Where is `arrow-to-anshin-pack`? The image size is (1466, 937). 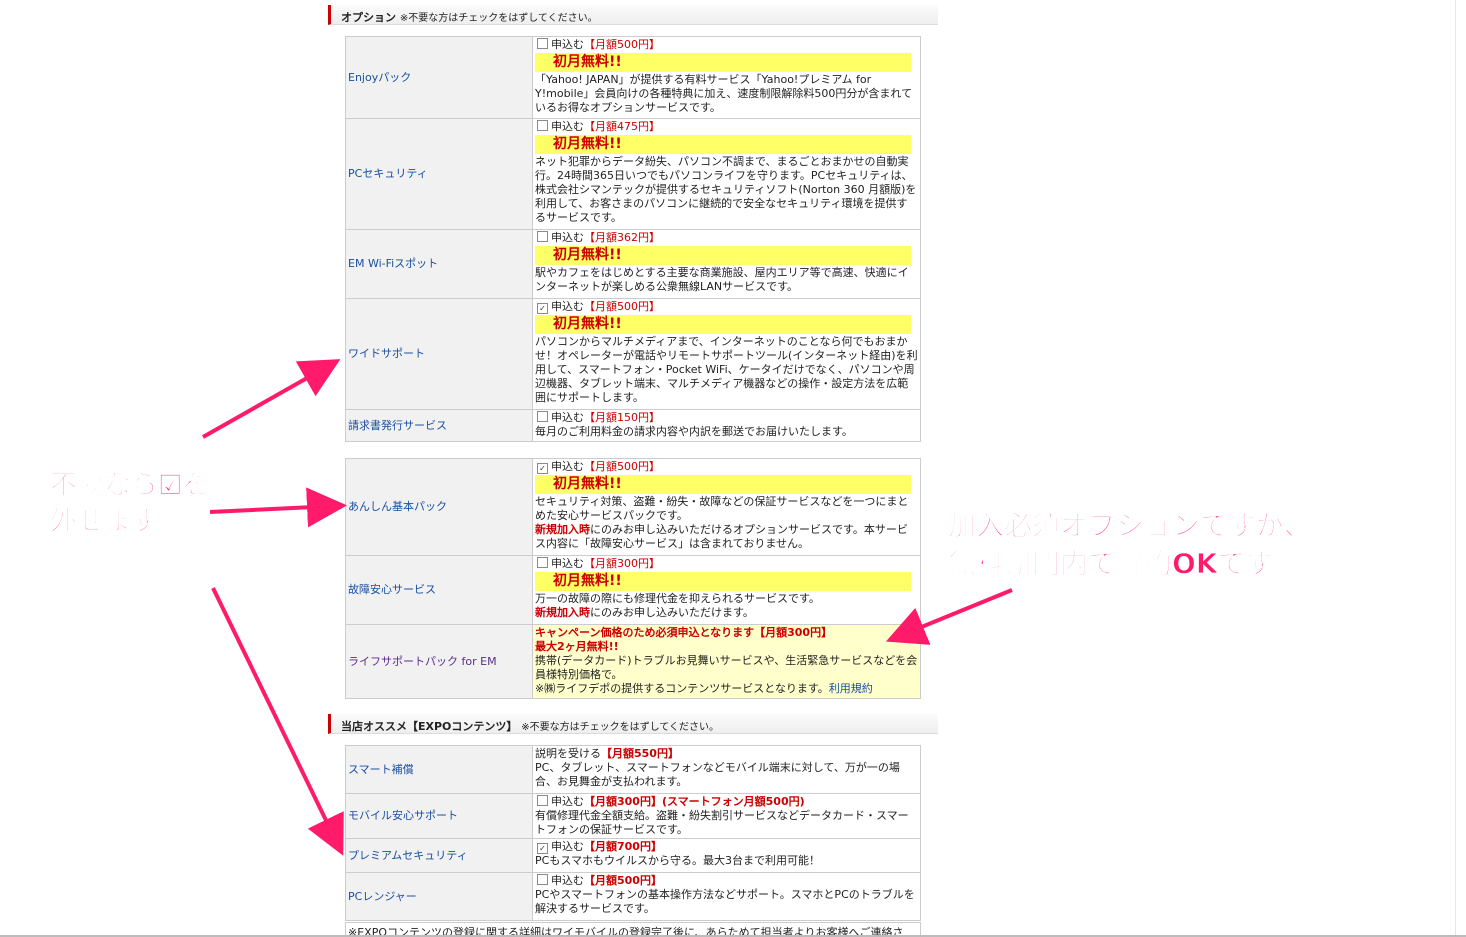
arrow-to-anshin-pack is located at coordinates (278, 507).